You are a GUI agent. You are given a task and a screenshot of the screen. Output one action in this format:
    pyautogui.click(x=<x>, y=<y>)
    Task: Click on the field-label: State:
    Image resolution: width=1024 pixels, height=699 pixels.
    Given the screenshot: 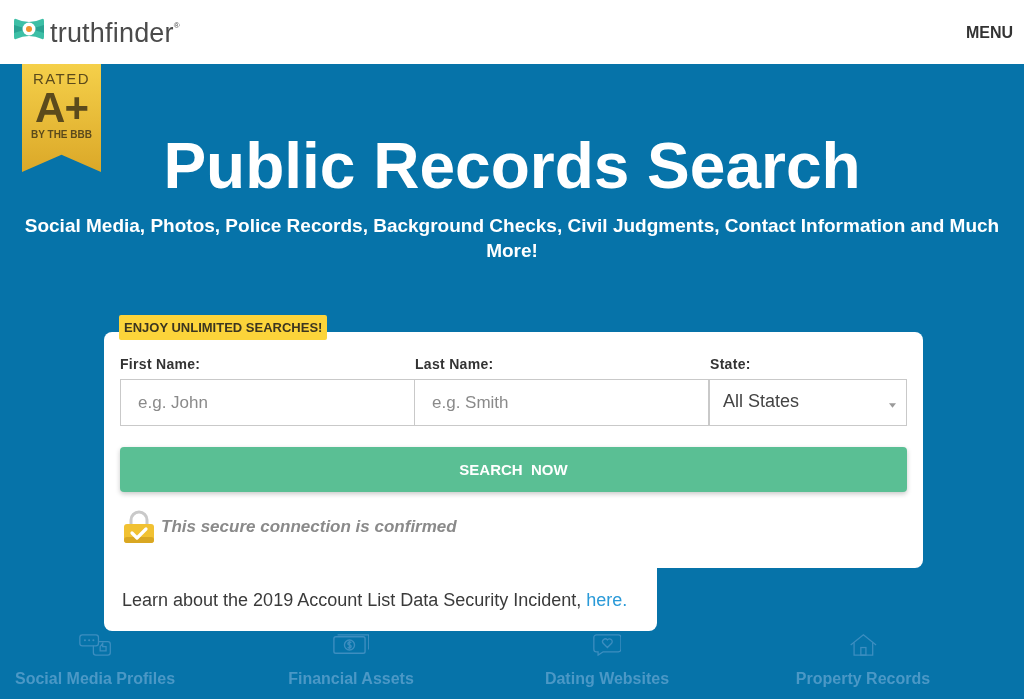 What is the action you would take?
    pyautogui.click(x=731, y=364)
    